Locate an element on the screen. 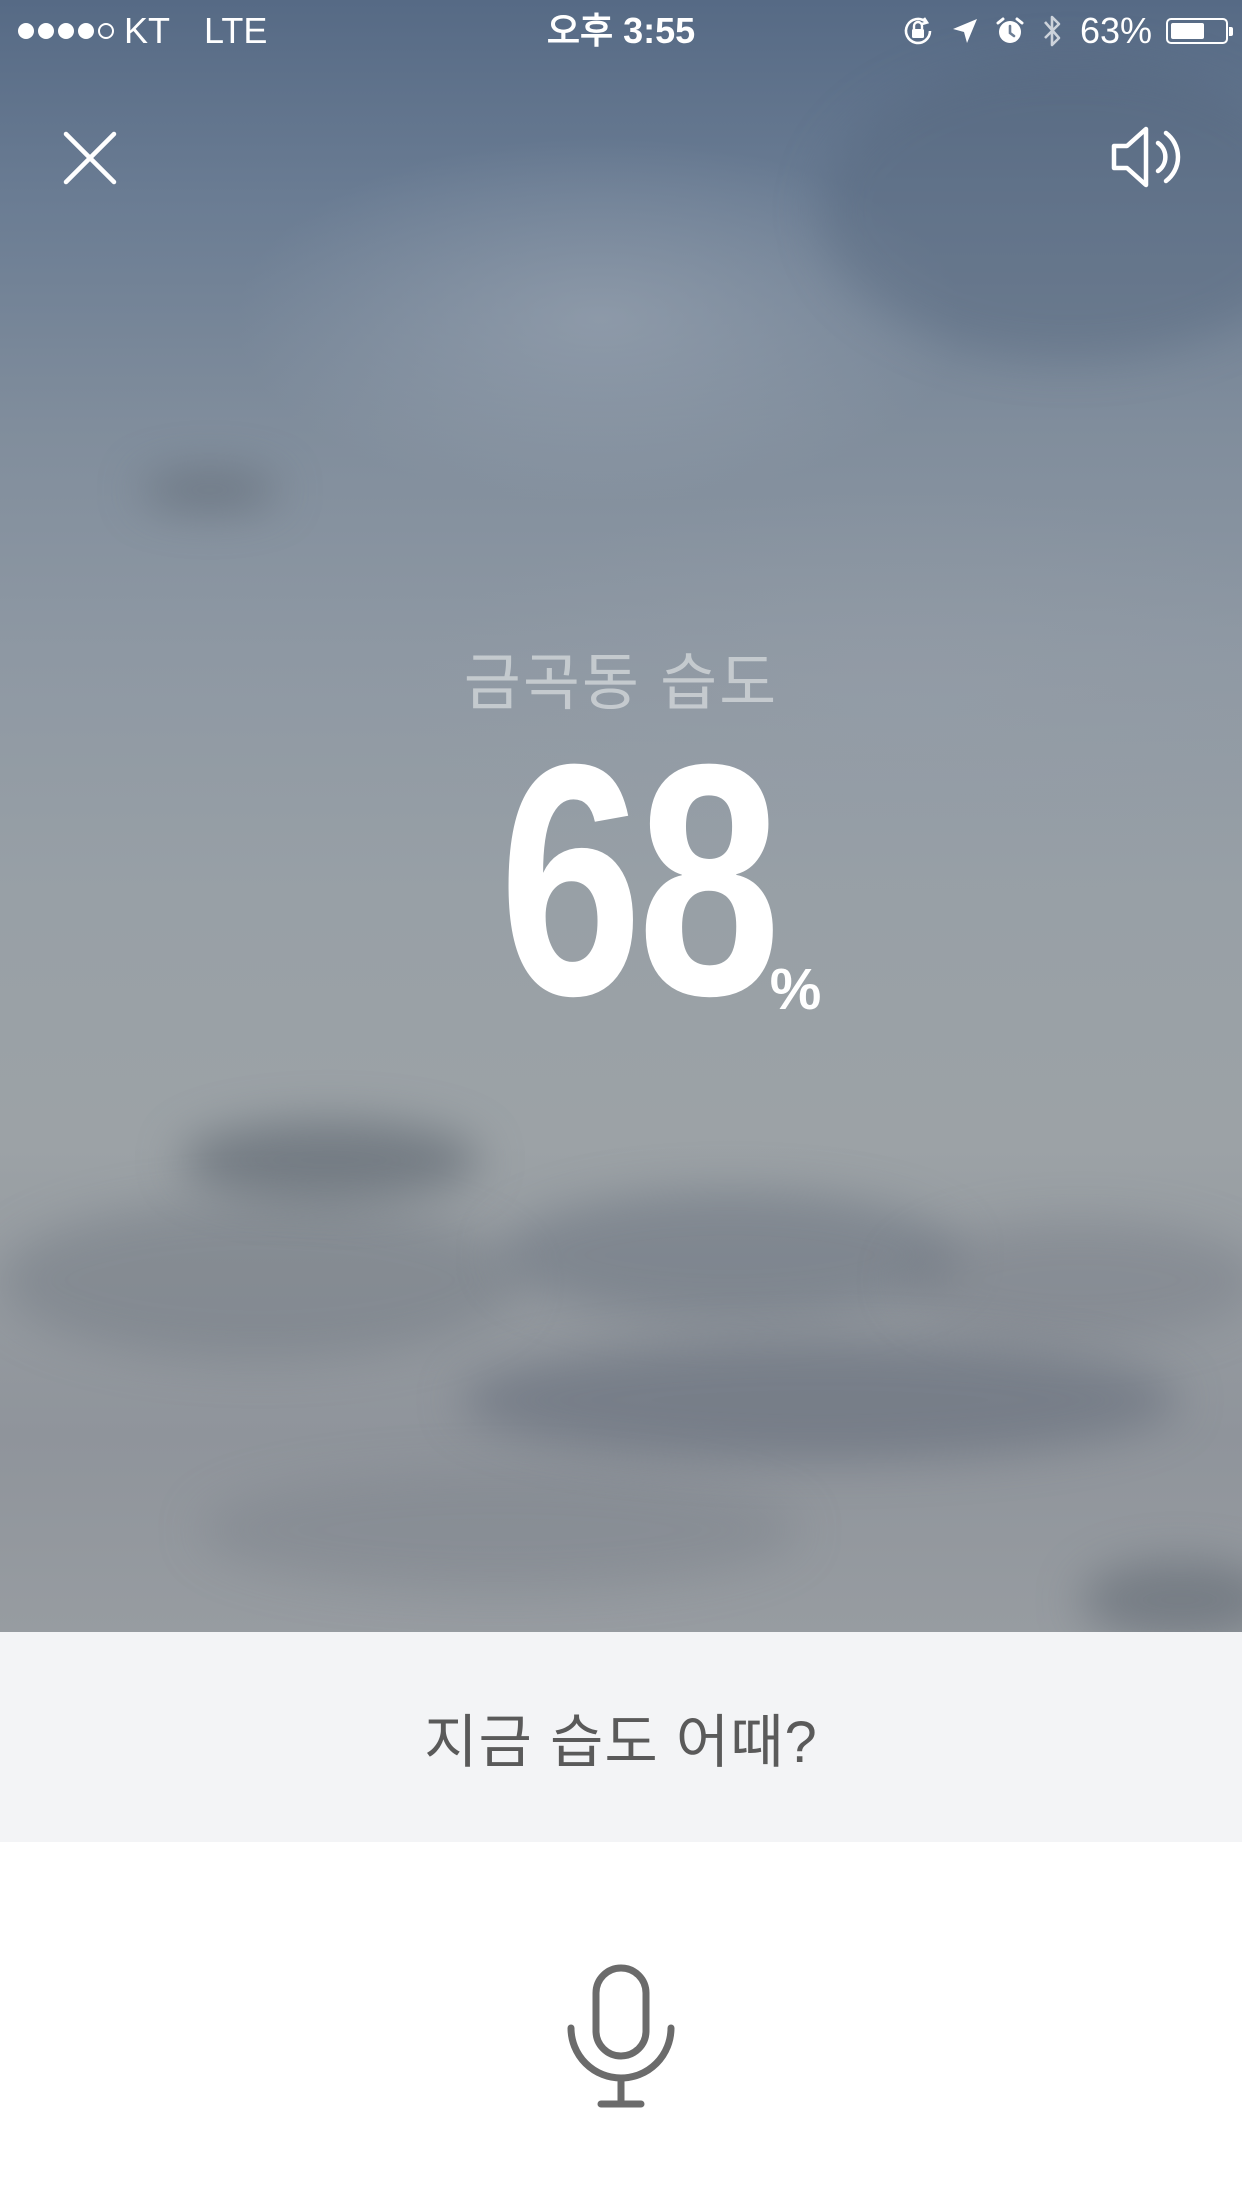  speaker-icon is located at coordinates (1146, 157).